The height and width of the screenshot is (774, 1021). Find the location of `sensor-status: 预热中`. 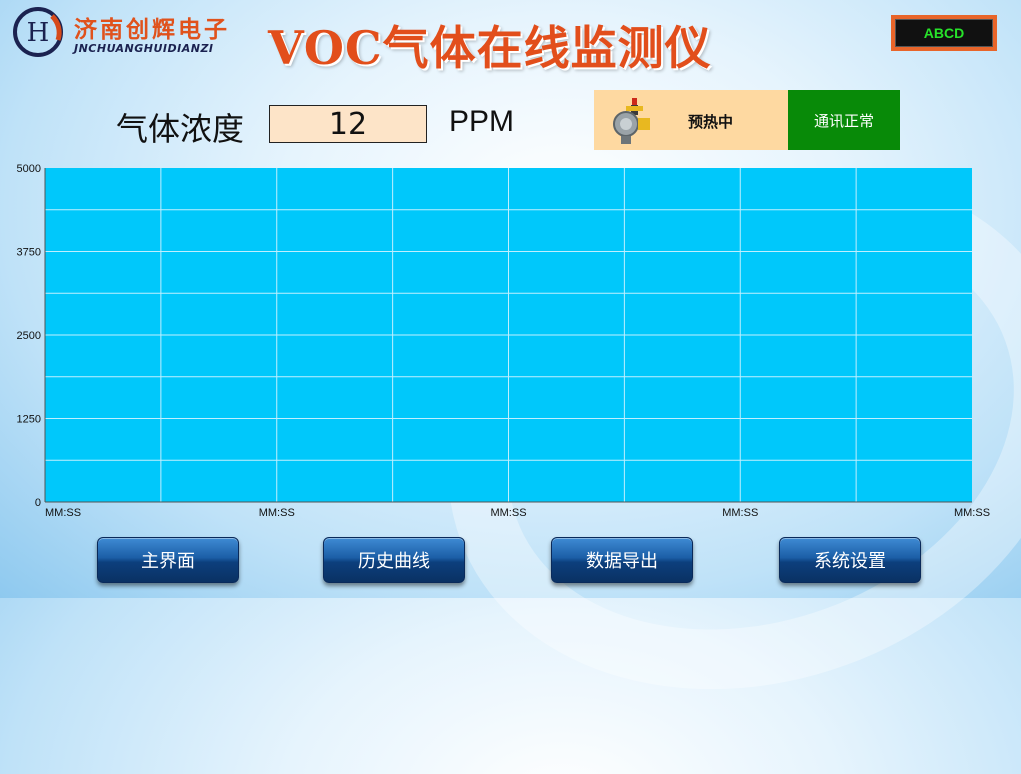

sensor-status: 预热中 is located at coordinates (691, 120).